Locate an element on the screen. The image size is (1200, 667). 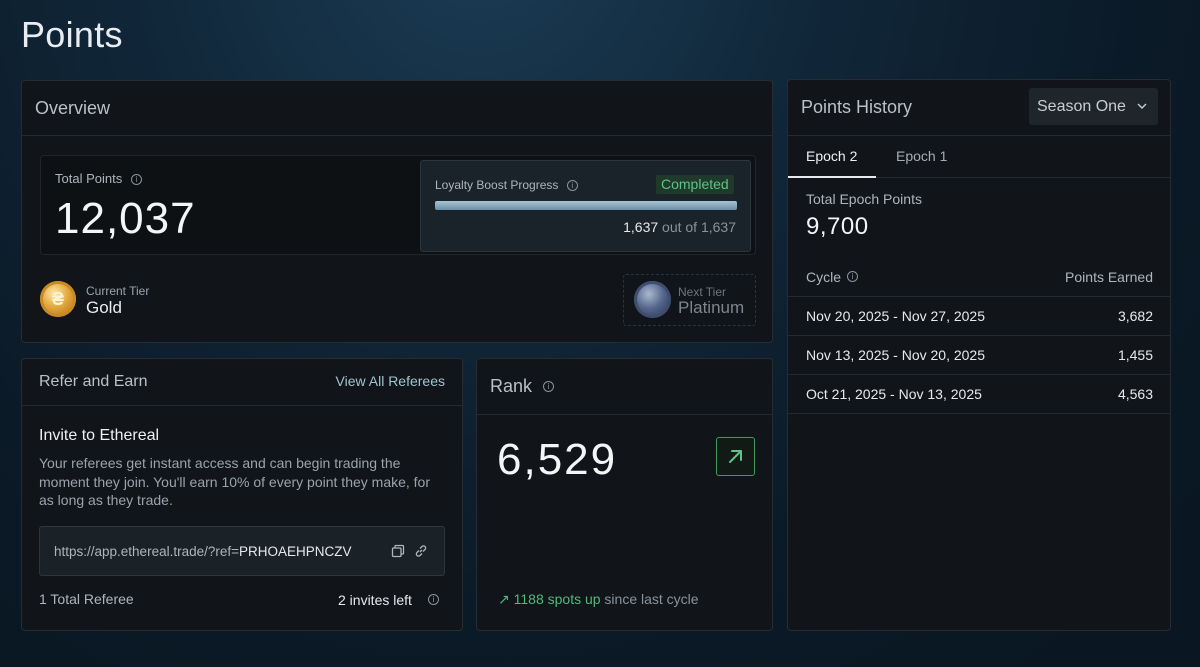
invites-left: 2 invites left is located at coordinates (375, 600).